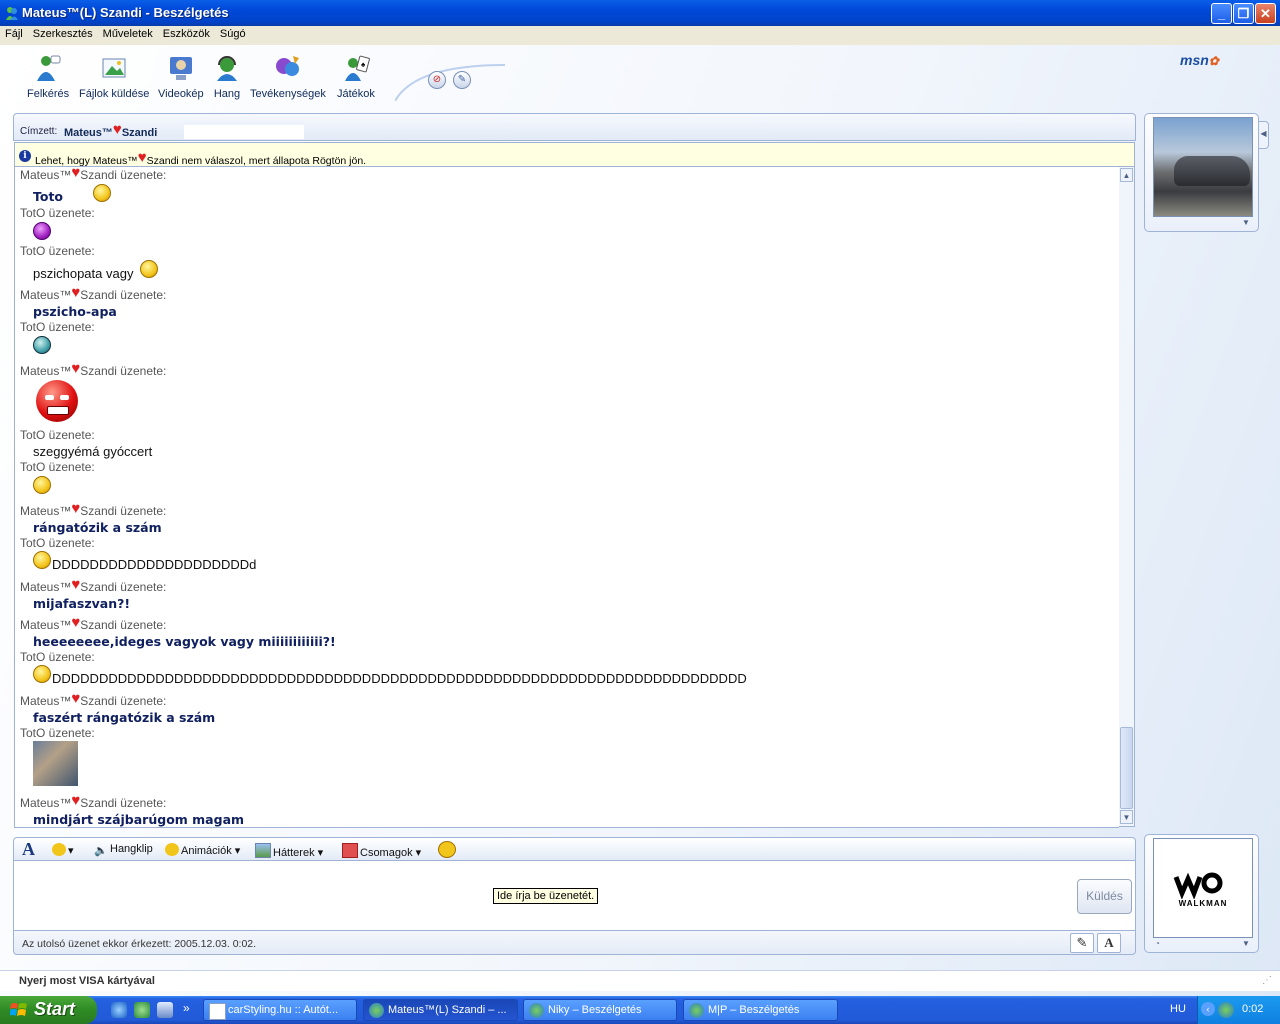 This screenshot has width=1280, height=1024. I want to click on voice-button: Hang, so click(227, 76).